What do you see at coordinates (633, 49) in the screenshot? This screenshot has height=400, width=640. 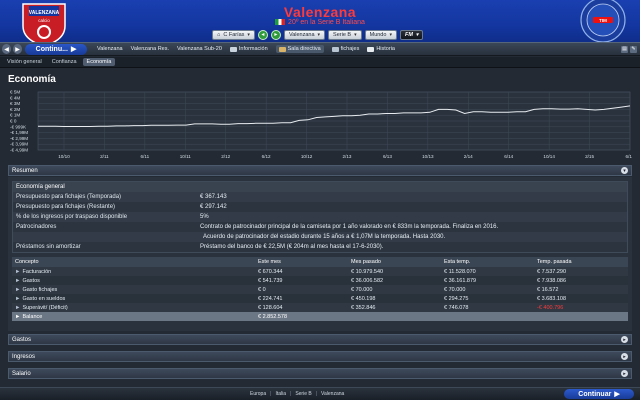 I see `edit-icon: ✎` at bounding box center [633, 49].